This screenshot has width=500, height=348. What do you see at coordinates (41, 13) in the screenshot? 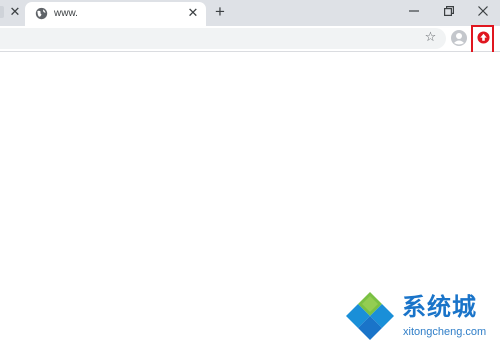
I see `globe-icon` at bounding box center [41, 13].